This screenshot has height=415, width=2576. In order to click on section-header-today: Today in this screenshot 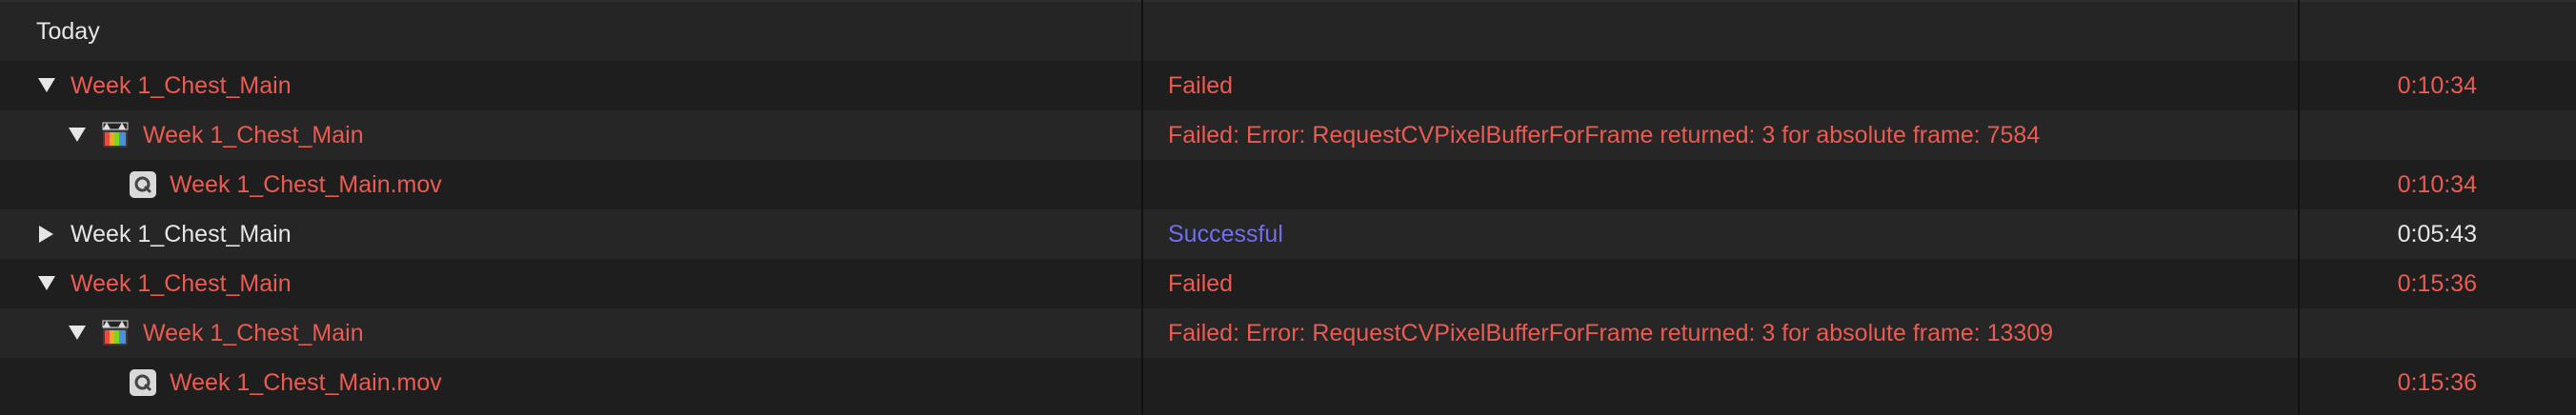, I will do `click(1288, 31)`.